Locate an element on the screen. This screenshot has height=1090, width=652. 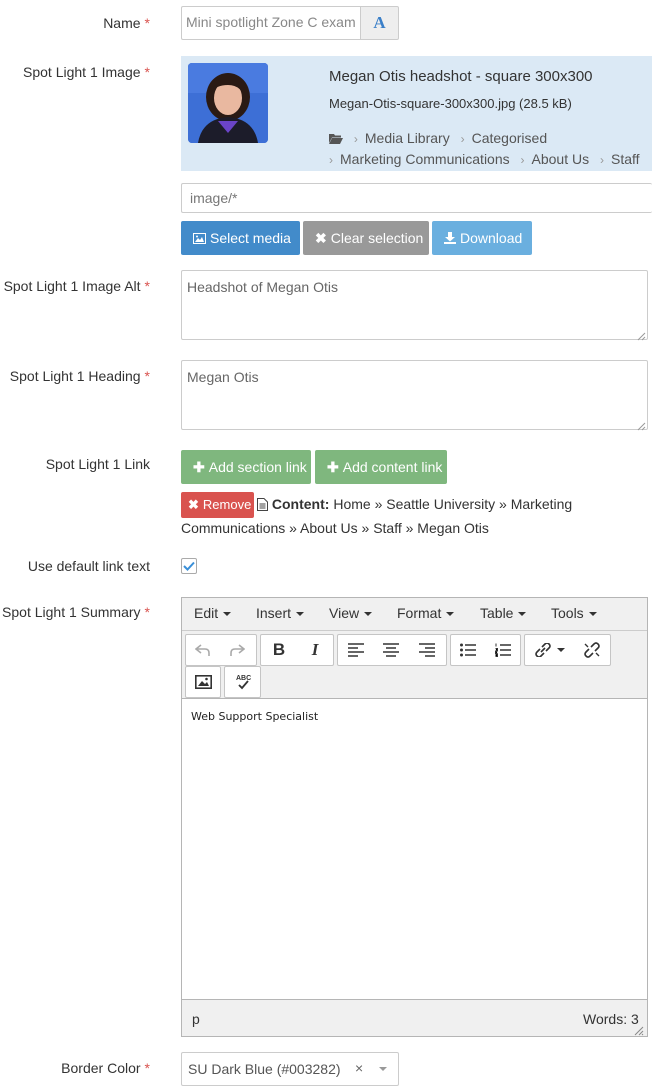
default-link-text-checkbox is located at coordinates (189, 566).